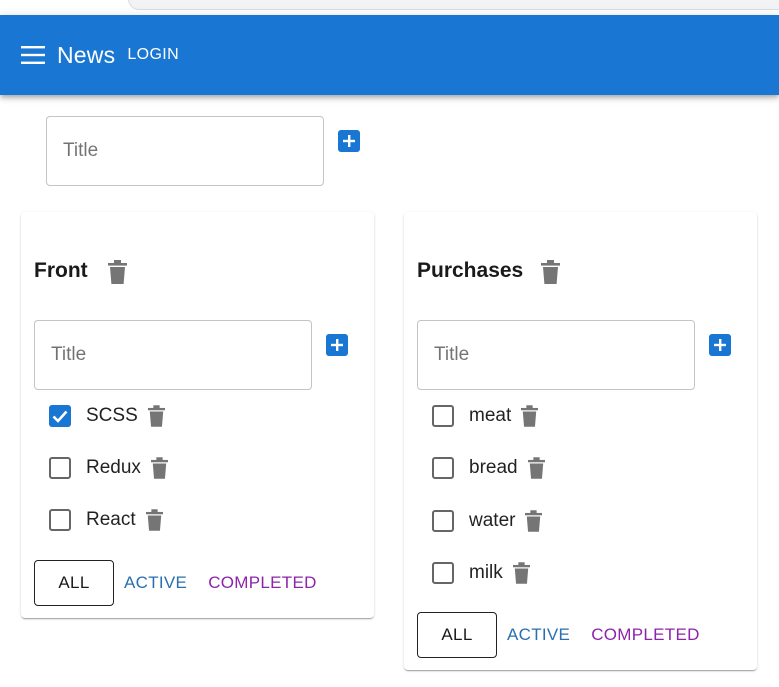  I want to click on list-item: SCSS, so click(107, 416).